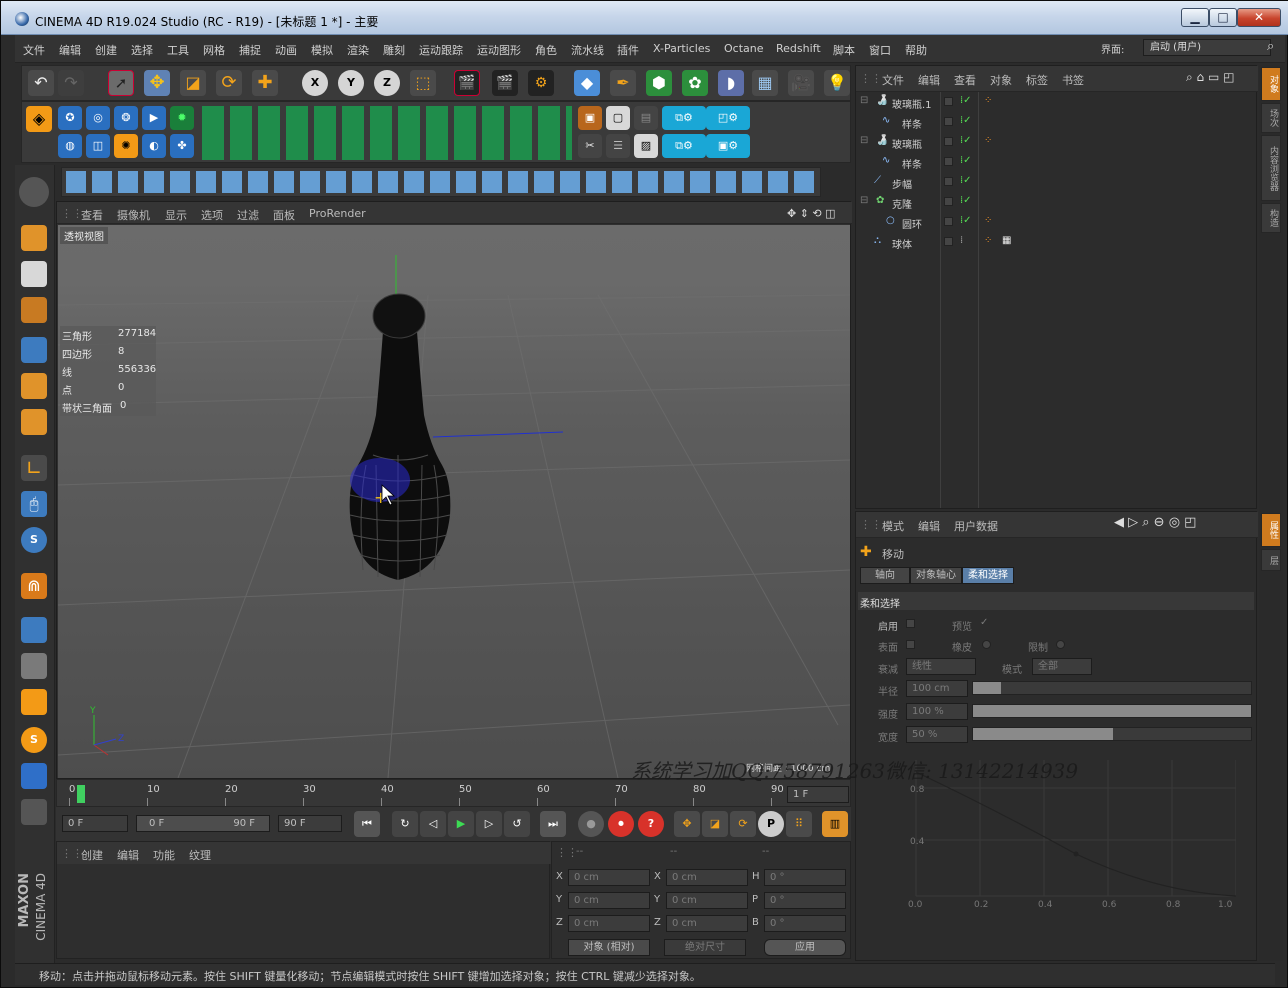 Image resolution: width=1288 pixels, height=988 pixels. I want to click on enable-checkbox, so click(910, 623).